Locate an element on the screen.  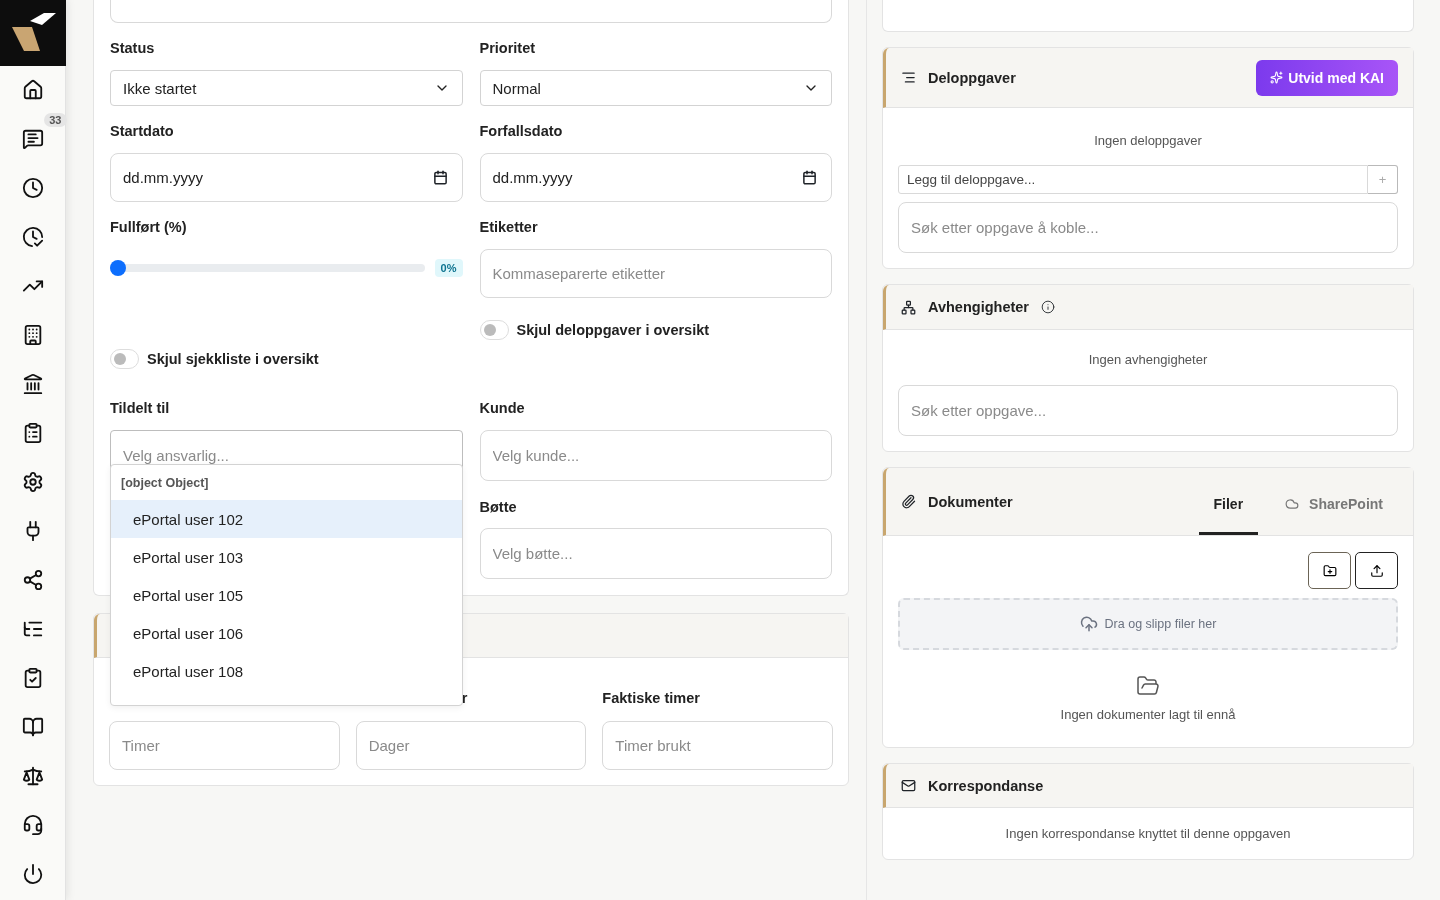
drop-zone-text: Dra og slipp filer her is located at coordinates (1160, 624).